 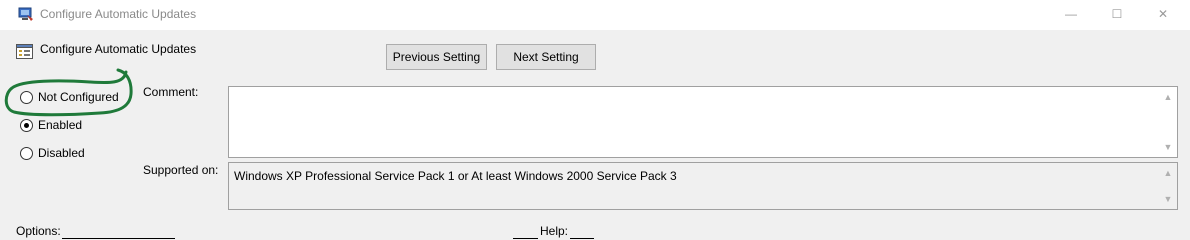 I want to click on minimize-icon: —, so click(x=1071, y=15).